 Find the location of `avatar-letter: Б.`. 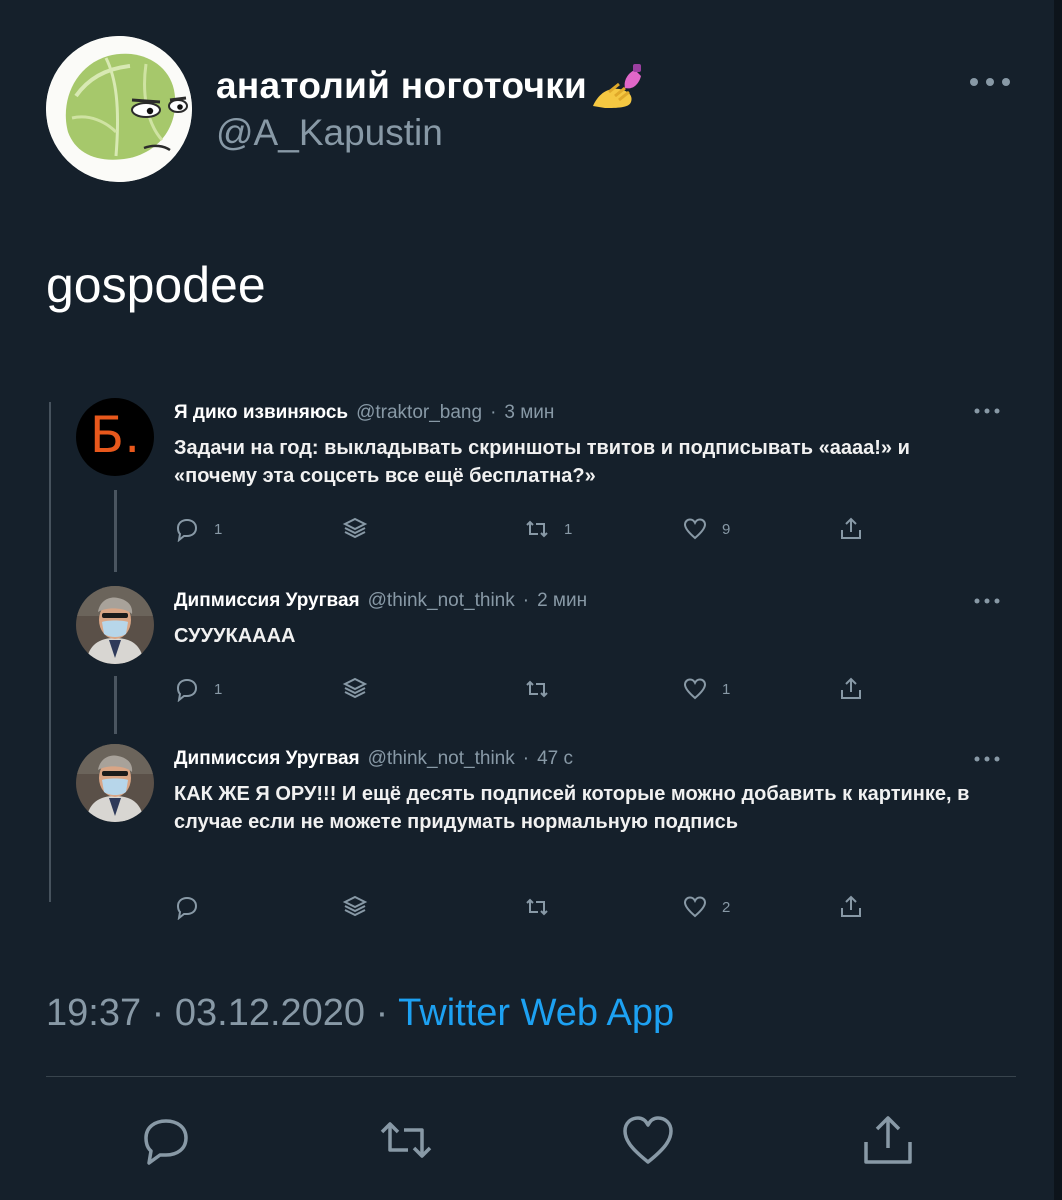

avatar-letter: Б. is located at coordinates (115, 435).